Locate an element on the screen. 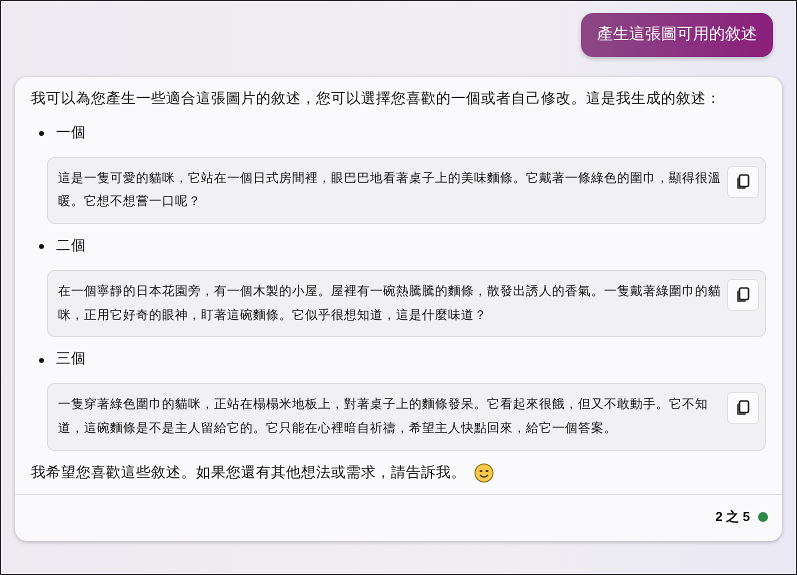  option-label: 二個 is located at coordinates (71, 246).